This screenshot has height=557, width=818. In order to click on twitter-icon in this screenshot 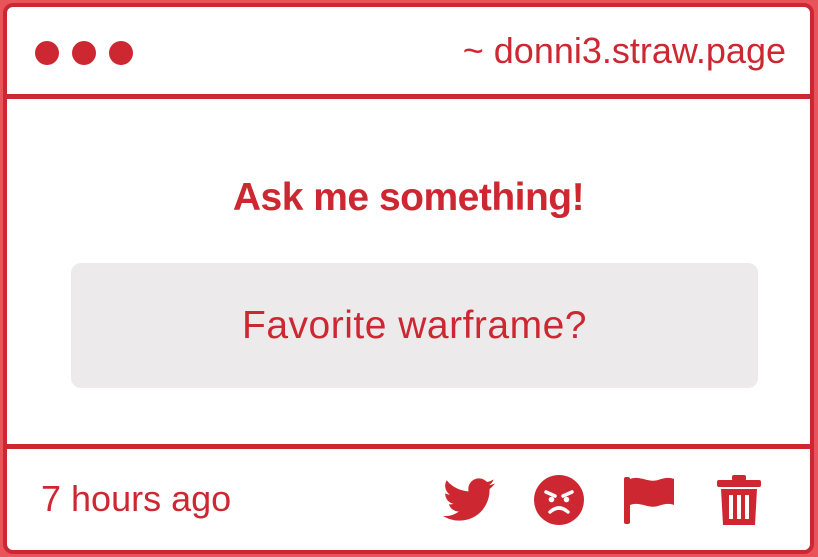, I will do `click(469, 499)`.